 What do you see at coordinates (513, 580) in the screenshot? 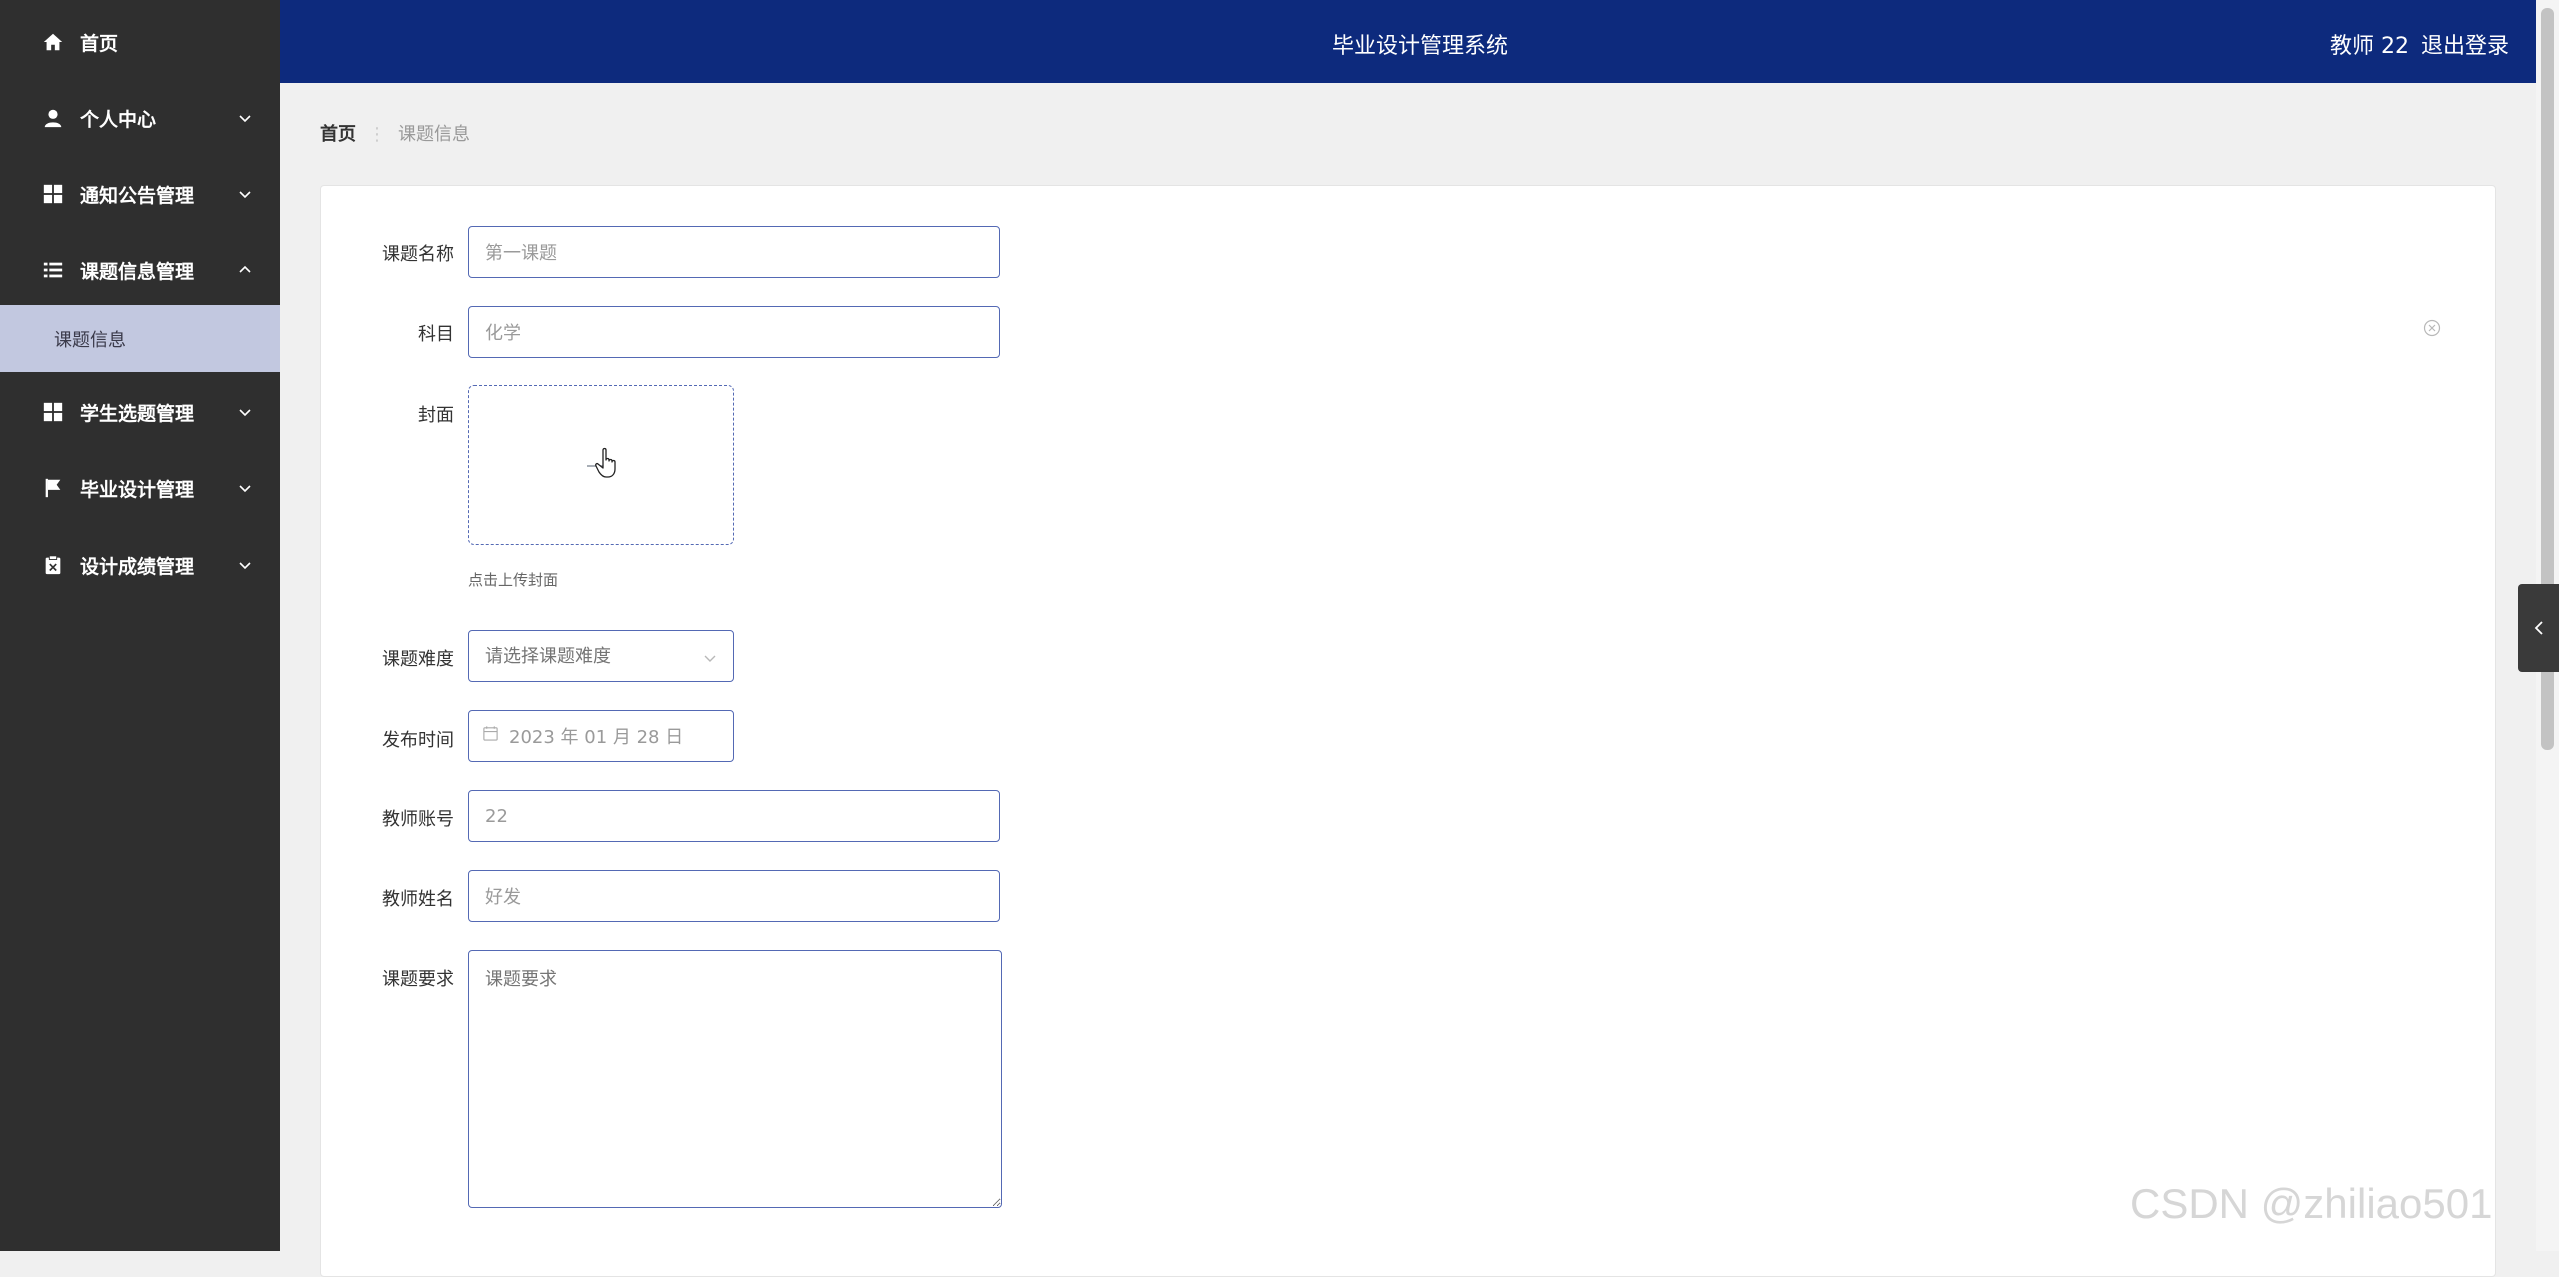
I see `cover-upload-tip: 点击上传封面` at bounding box center [513, 580].